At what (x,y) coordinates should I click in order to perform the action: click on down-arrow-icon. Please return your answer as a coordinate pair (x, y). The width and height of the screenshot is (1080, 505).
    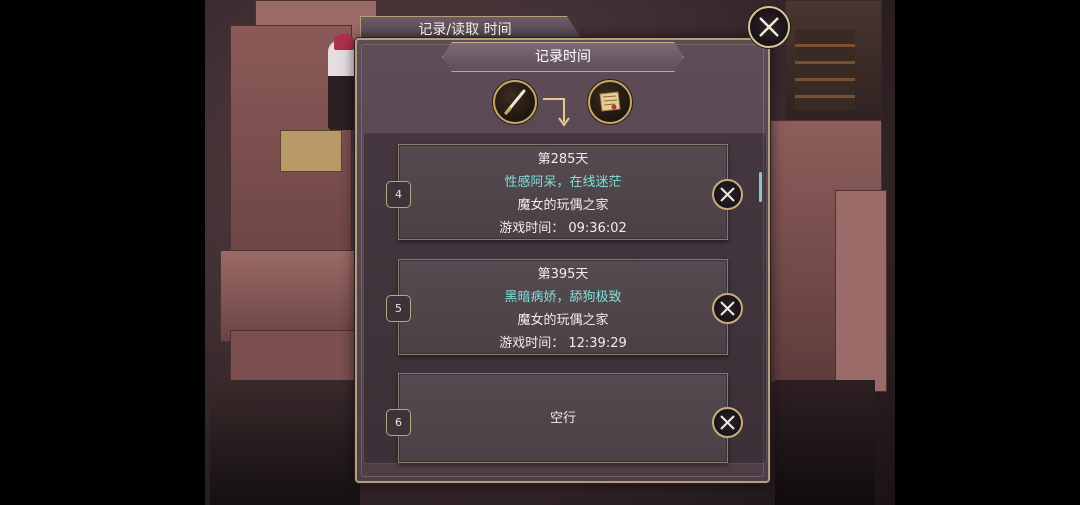
    Looking at the image, I should click on (556, 112).